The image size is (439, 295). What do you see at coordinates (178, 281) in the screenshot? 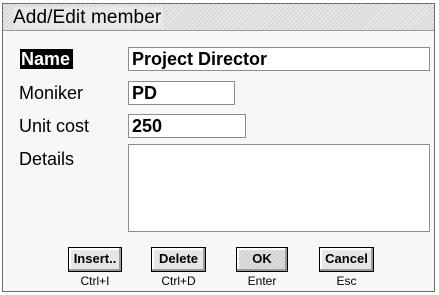
I see `delete-shortcut-hint: Ctrl+D` at bounding box center [178, 281].